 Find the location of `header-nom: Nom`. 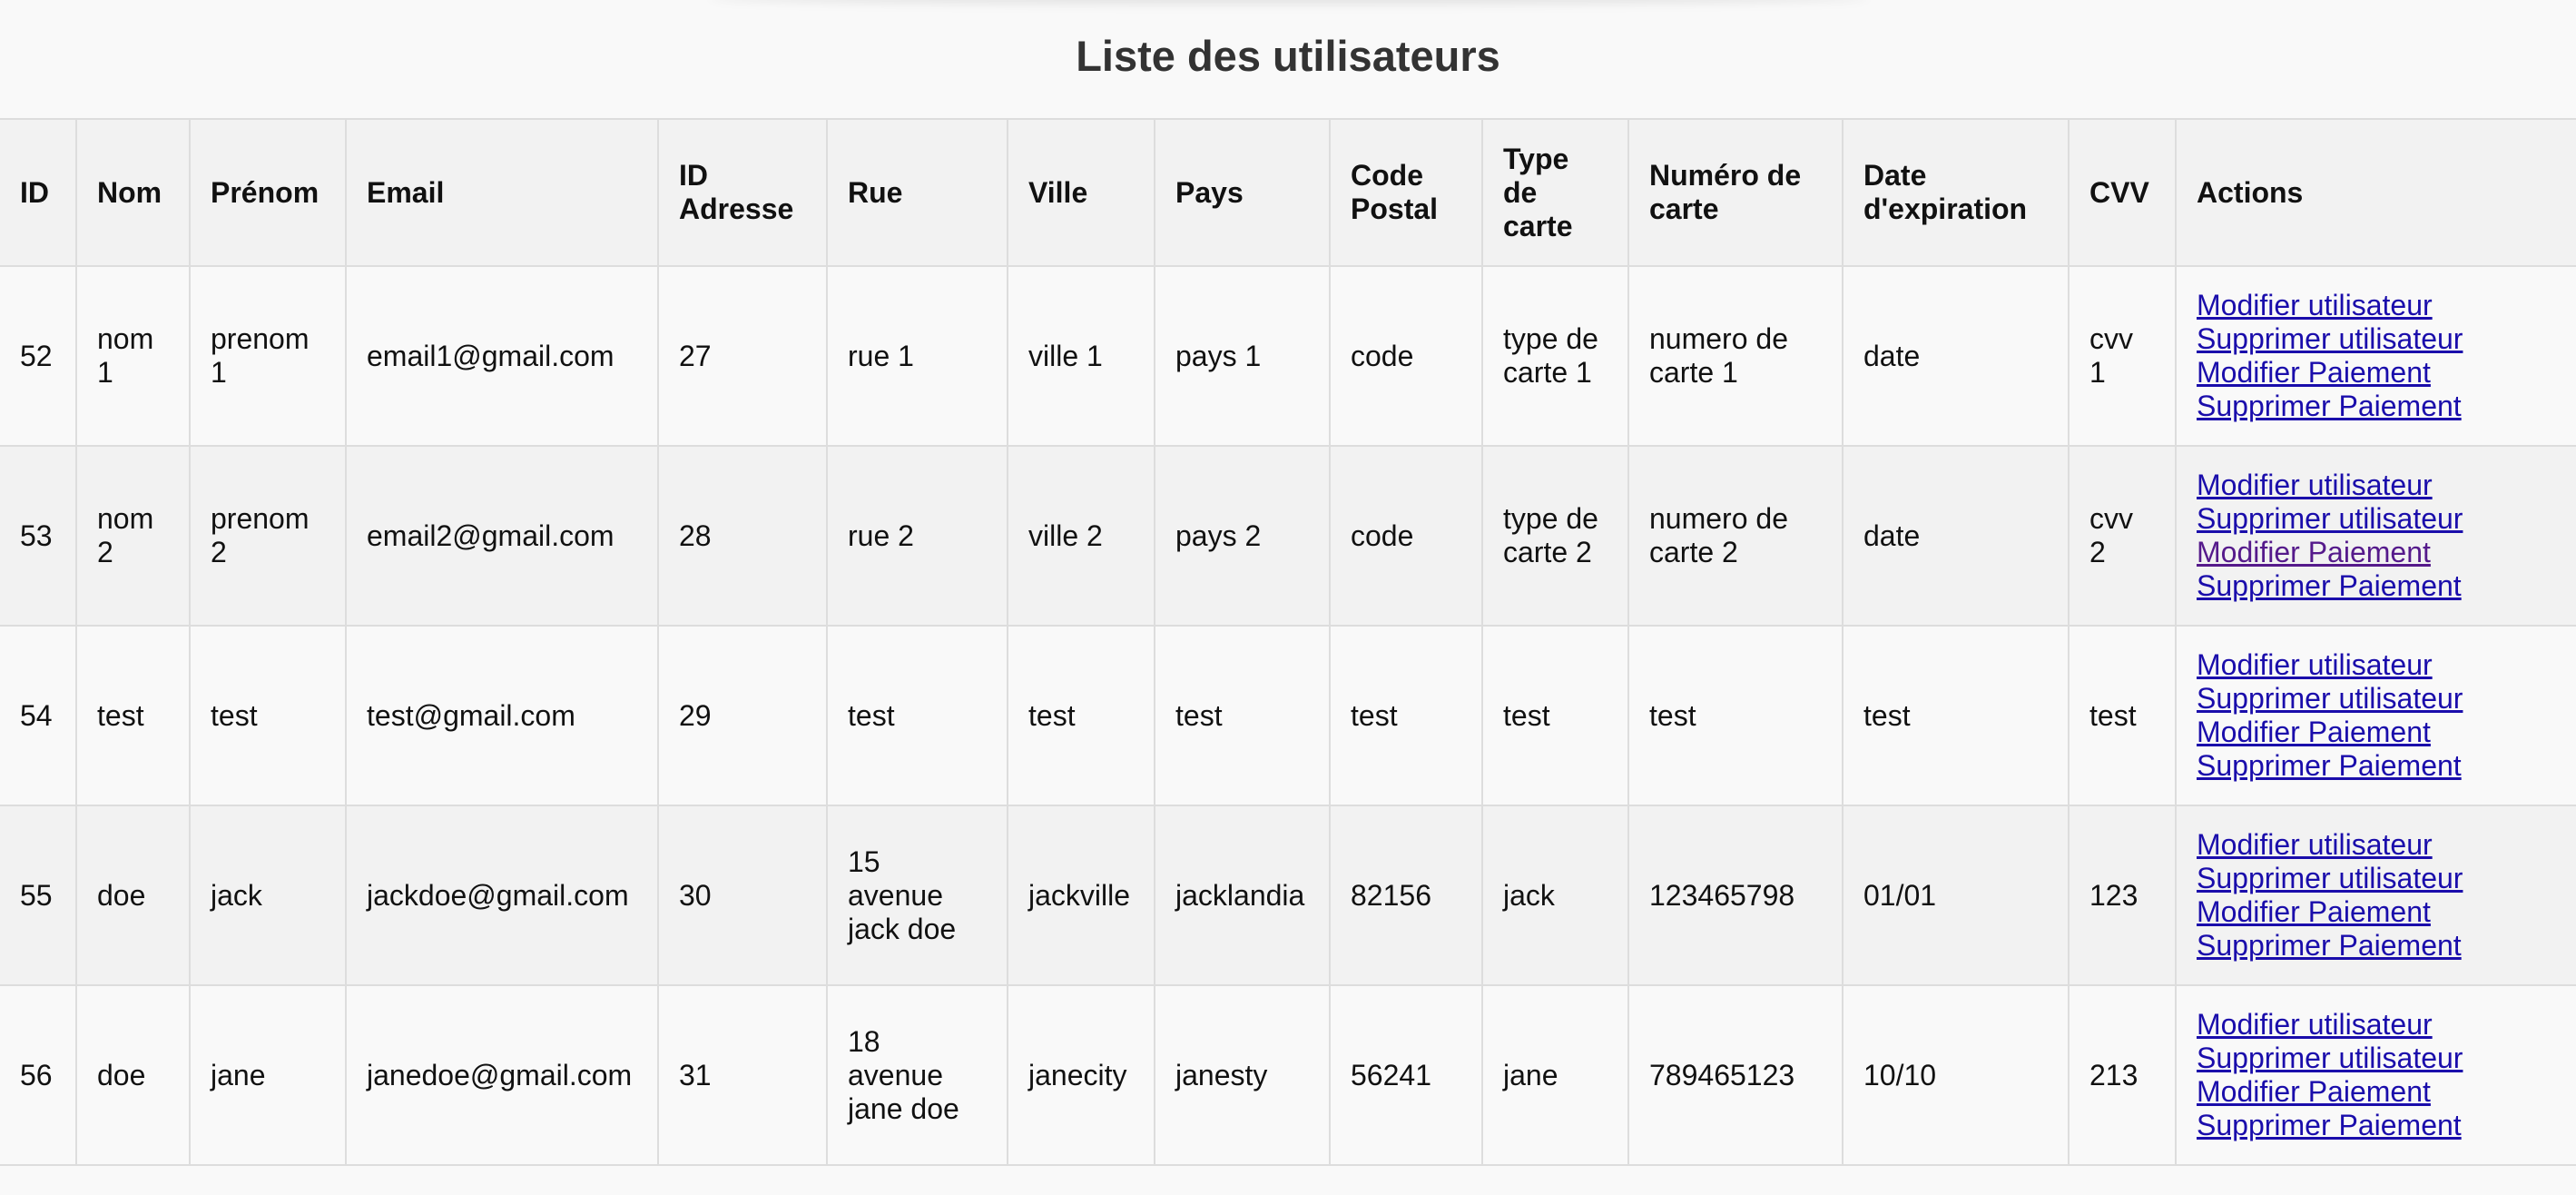

header-nom: Nom is located at coordinates (133, 192).